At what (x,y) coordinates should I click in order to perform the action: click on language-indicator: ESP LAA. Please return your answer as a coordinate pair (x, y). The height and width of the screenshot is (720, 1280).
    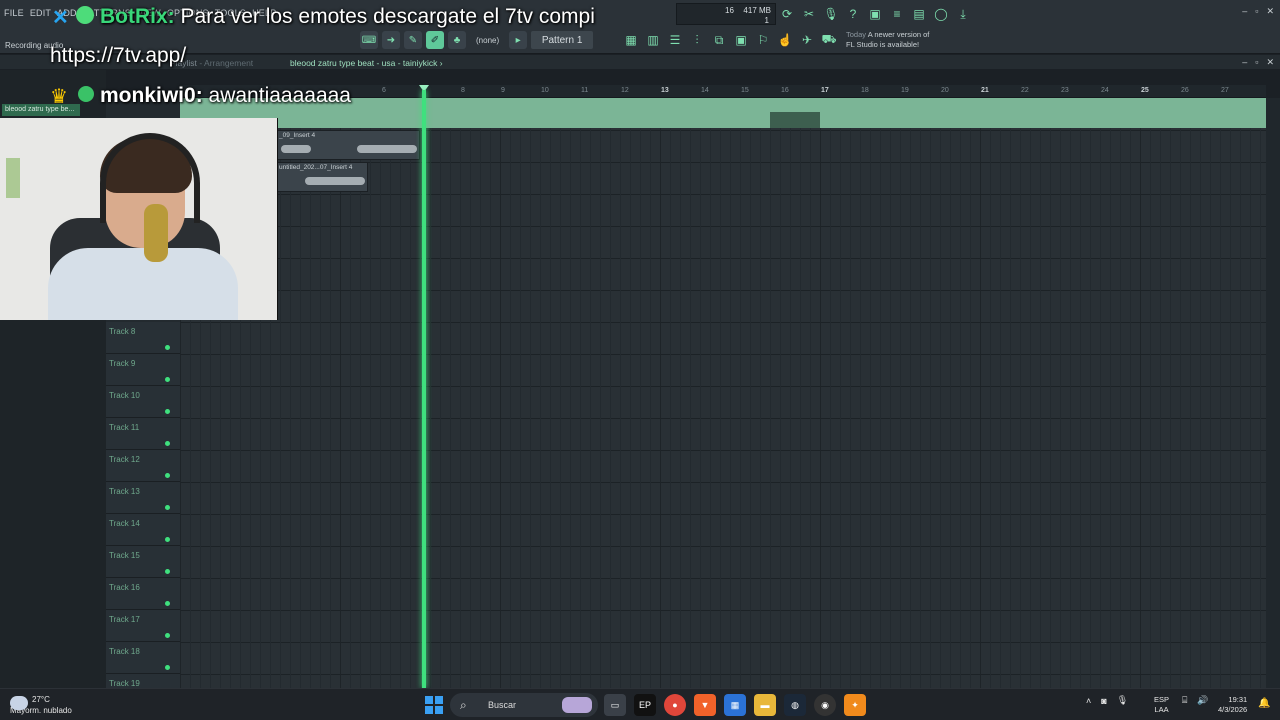
    Looking at the image, I should click on (1161, 705).